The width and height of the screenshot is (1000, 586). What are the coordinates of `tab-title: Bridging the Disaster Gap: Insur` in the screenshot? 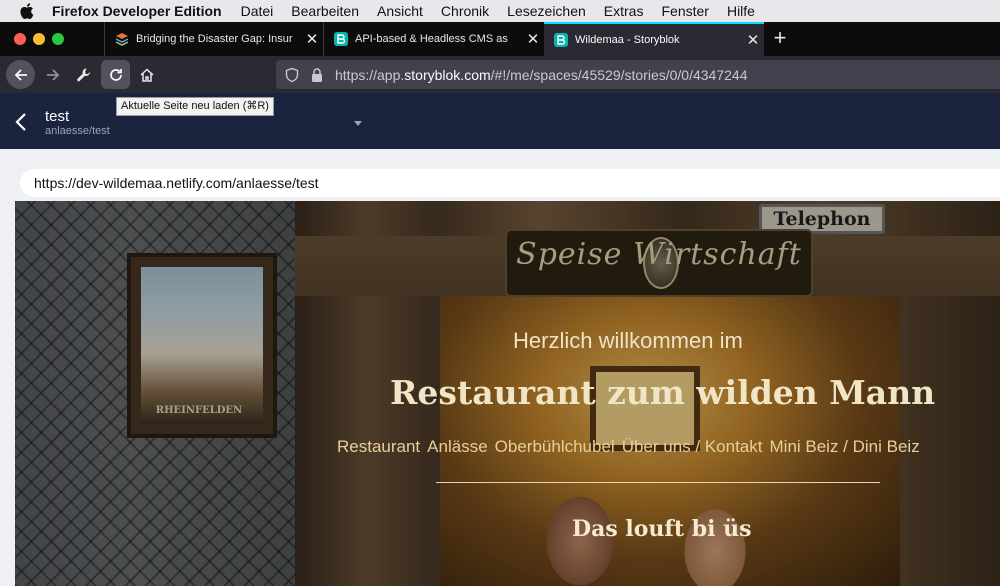 It's located at (214, 39).